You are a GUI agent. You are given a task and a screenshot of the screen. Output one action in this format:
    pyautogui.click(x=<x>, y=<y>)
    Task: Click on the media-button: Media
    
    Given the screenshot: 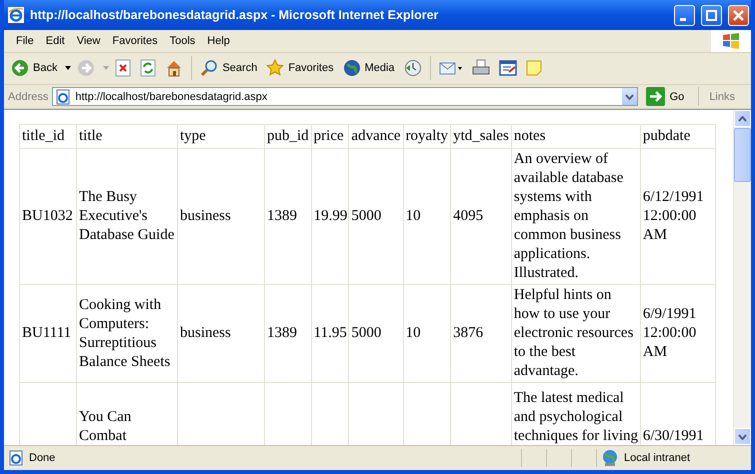 What is the action you would take?
    pyautogui.click(x=369, y=68)
    